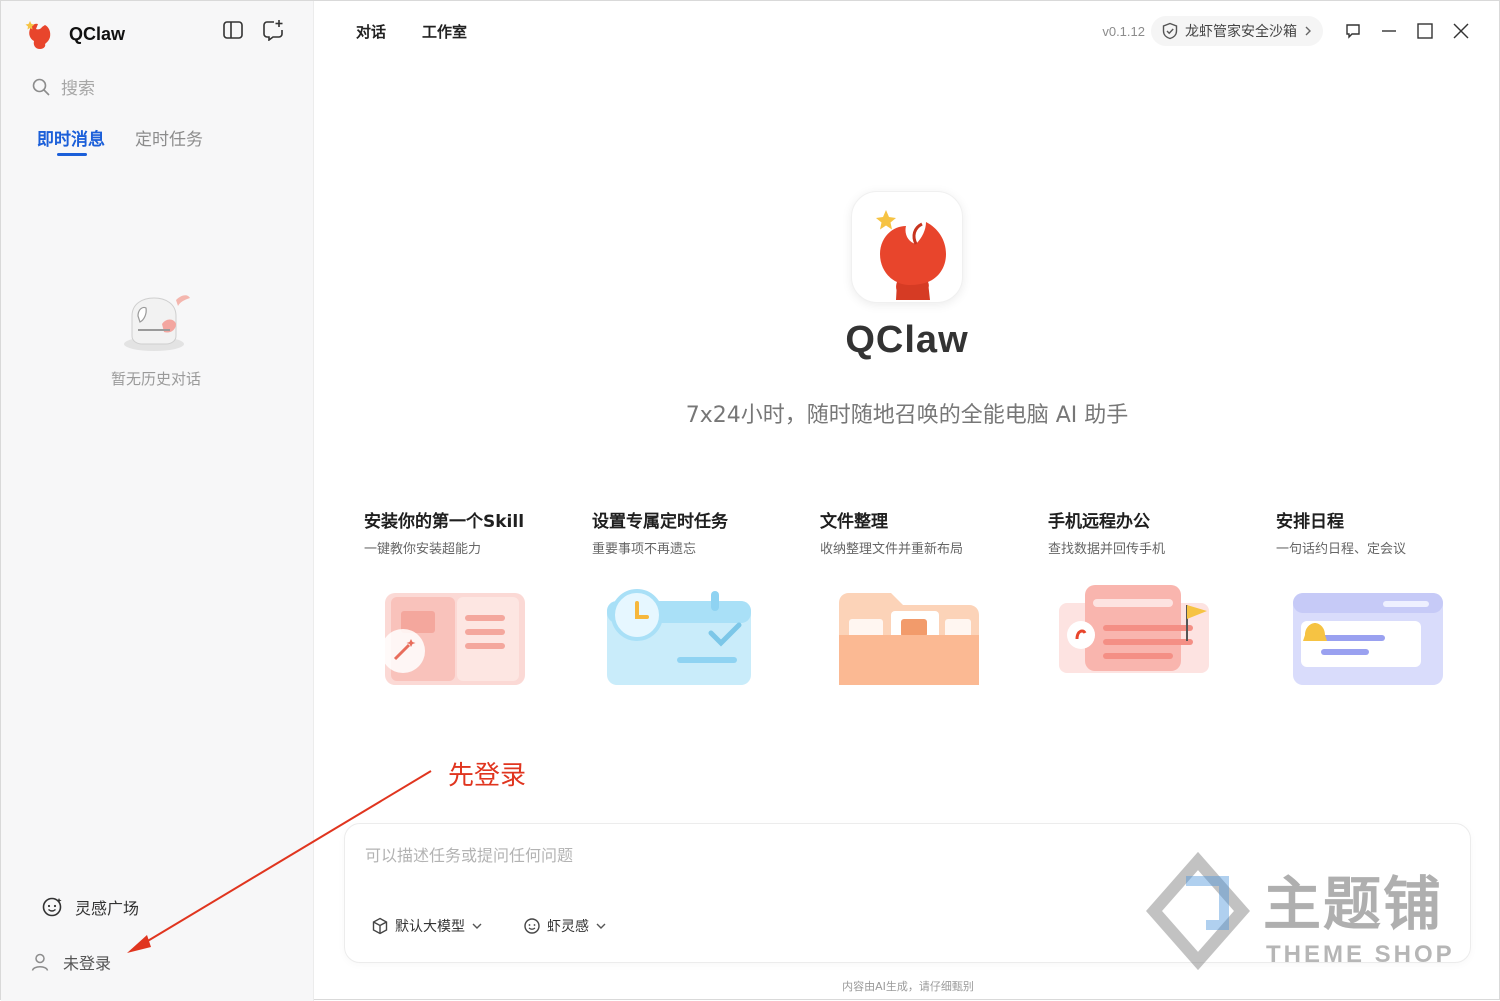 The image size is (1500, 1001). I want to click on chat-input, so click(745, 855).